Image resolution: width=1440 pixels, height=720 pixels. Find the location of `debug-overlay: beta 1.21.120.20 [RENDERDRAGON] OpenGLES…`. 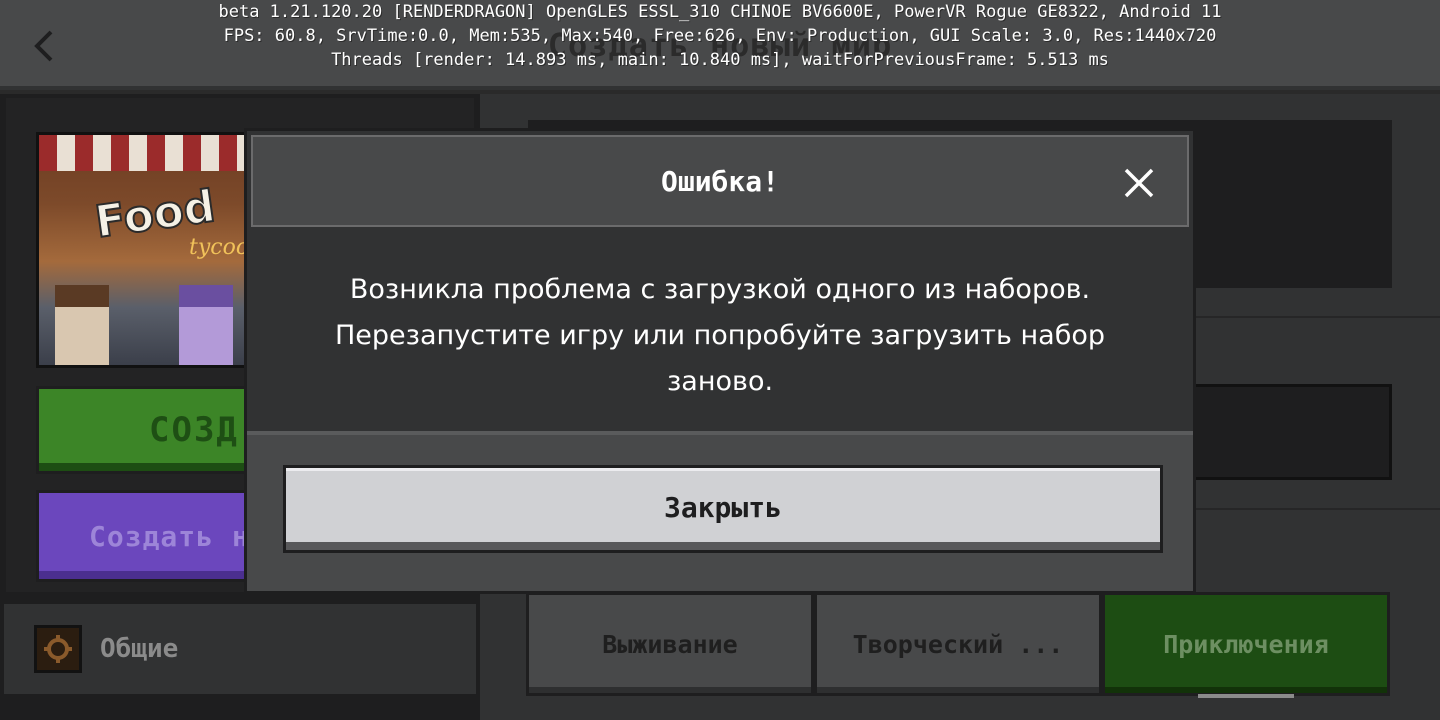

debug-overlay: beta 1.21.120.20 [RENDERDRAGON] OpenGLES… is located at coordinates (720, 36).